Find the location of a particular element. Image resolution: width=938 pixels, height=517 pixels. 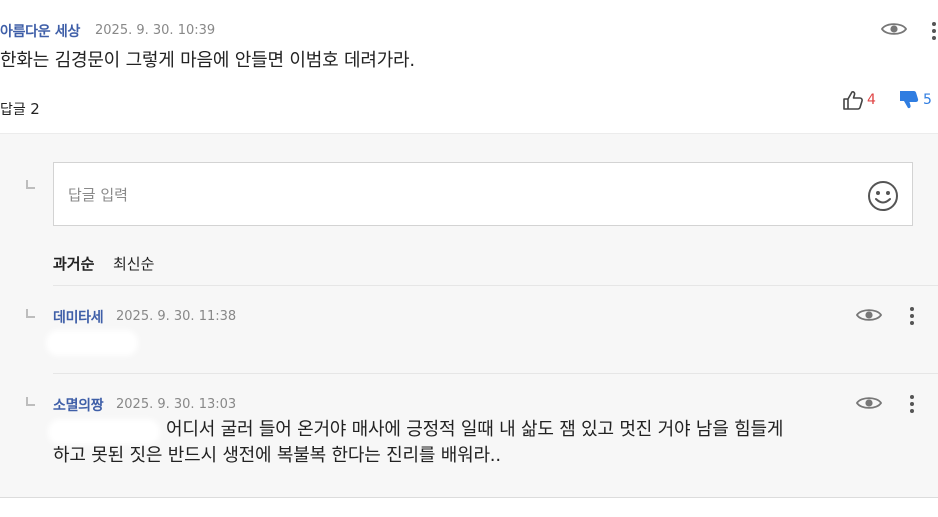

reply-input-box is located at coordinates (483, 194).